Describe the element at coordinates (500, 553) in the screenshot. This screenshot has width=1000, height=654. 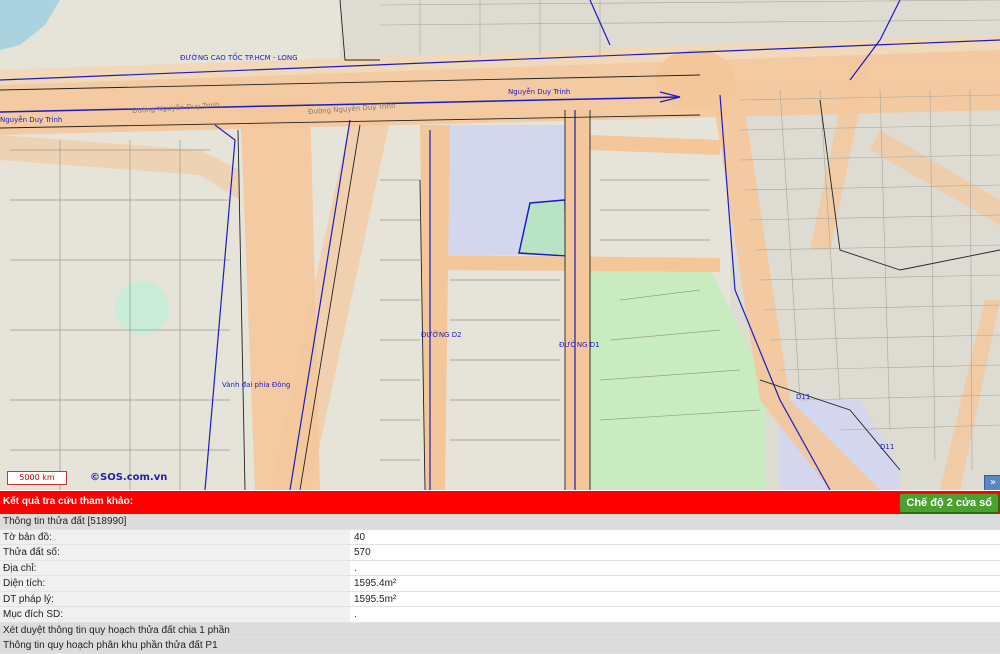
I see `info-row-parcel-number: Thửa đất số: 570` at that location.